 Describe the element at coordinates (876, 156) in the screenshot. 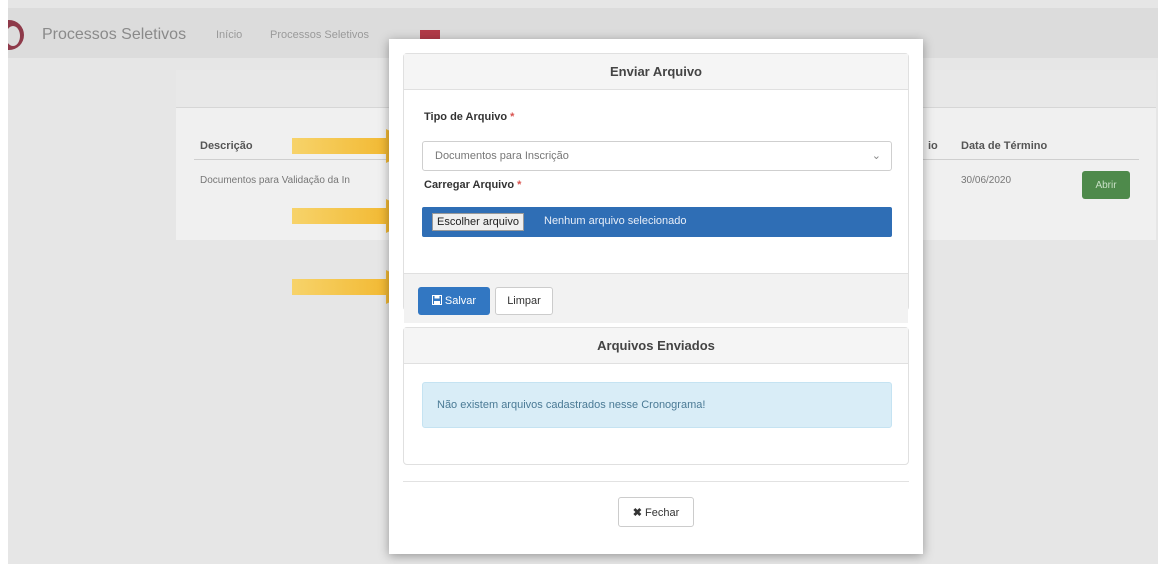

I see `chevron-down-icon: ⌄` at that location.